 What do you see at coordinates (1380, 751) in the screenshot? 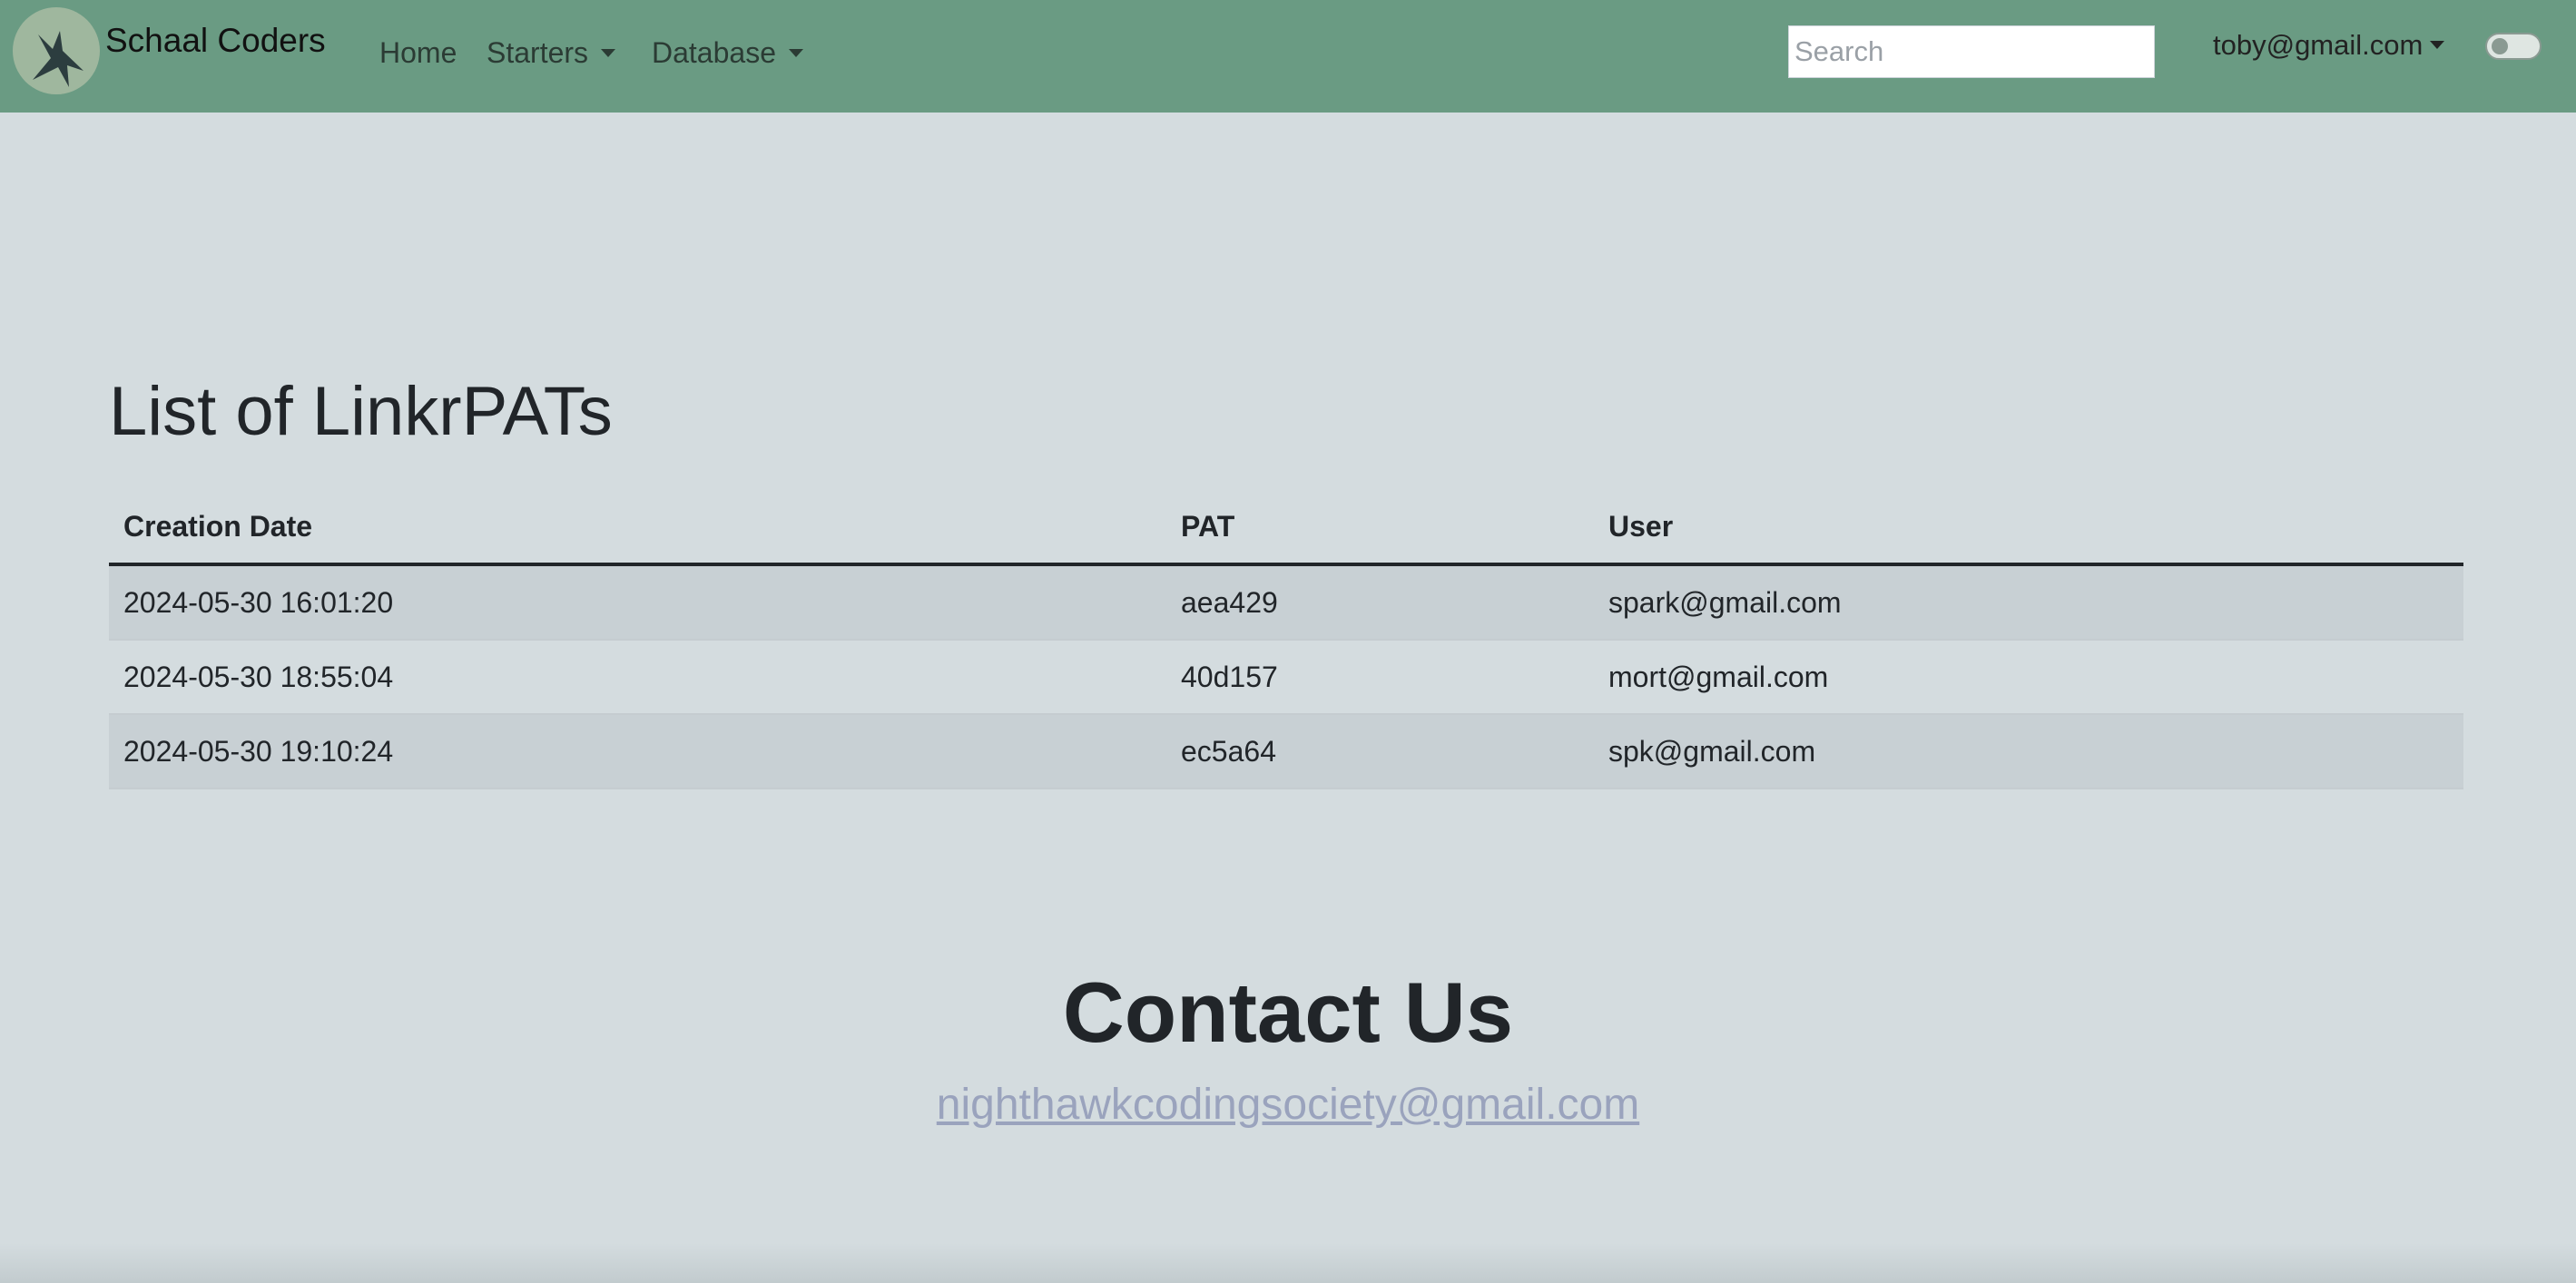
I see `pat-cell: ec5a64` at bounding box center [1380, 751].